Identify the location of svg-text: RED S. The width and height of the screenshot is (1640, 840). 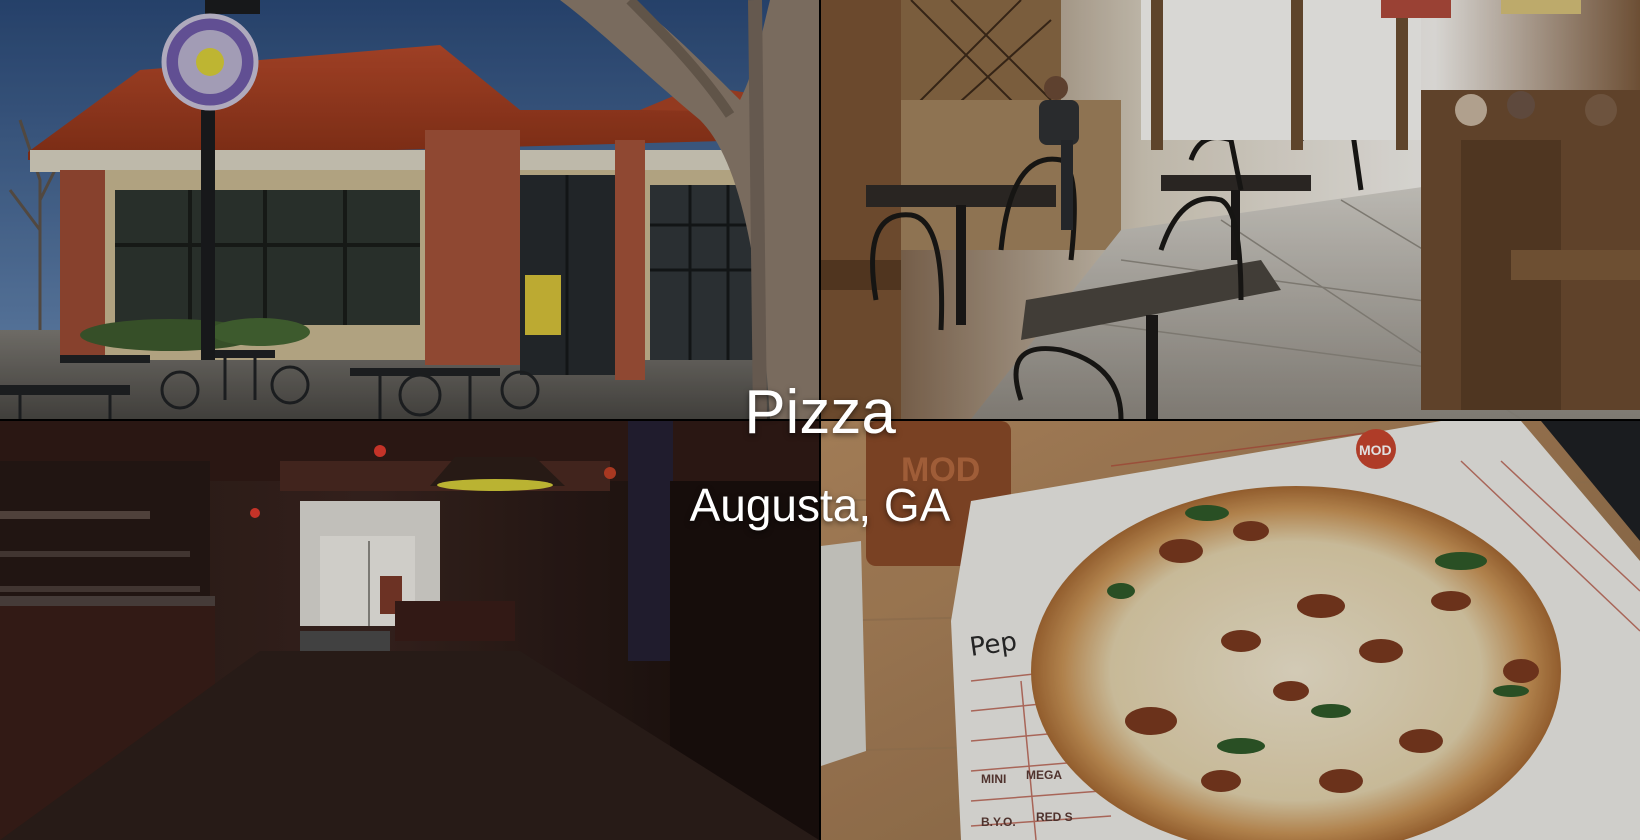
(1054, 817).